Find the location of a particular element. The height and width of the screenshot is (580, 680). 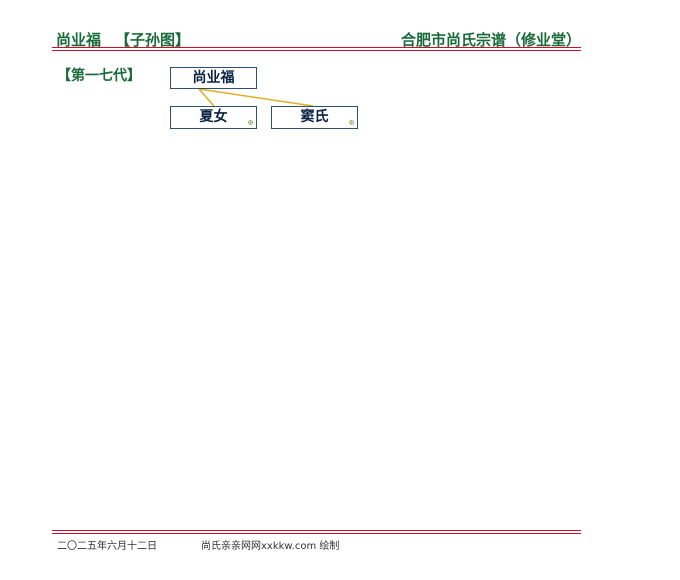

spouse-node: 窦氏 ⊕ is located at coordinates (314, 117).